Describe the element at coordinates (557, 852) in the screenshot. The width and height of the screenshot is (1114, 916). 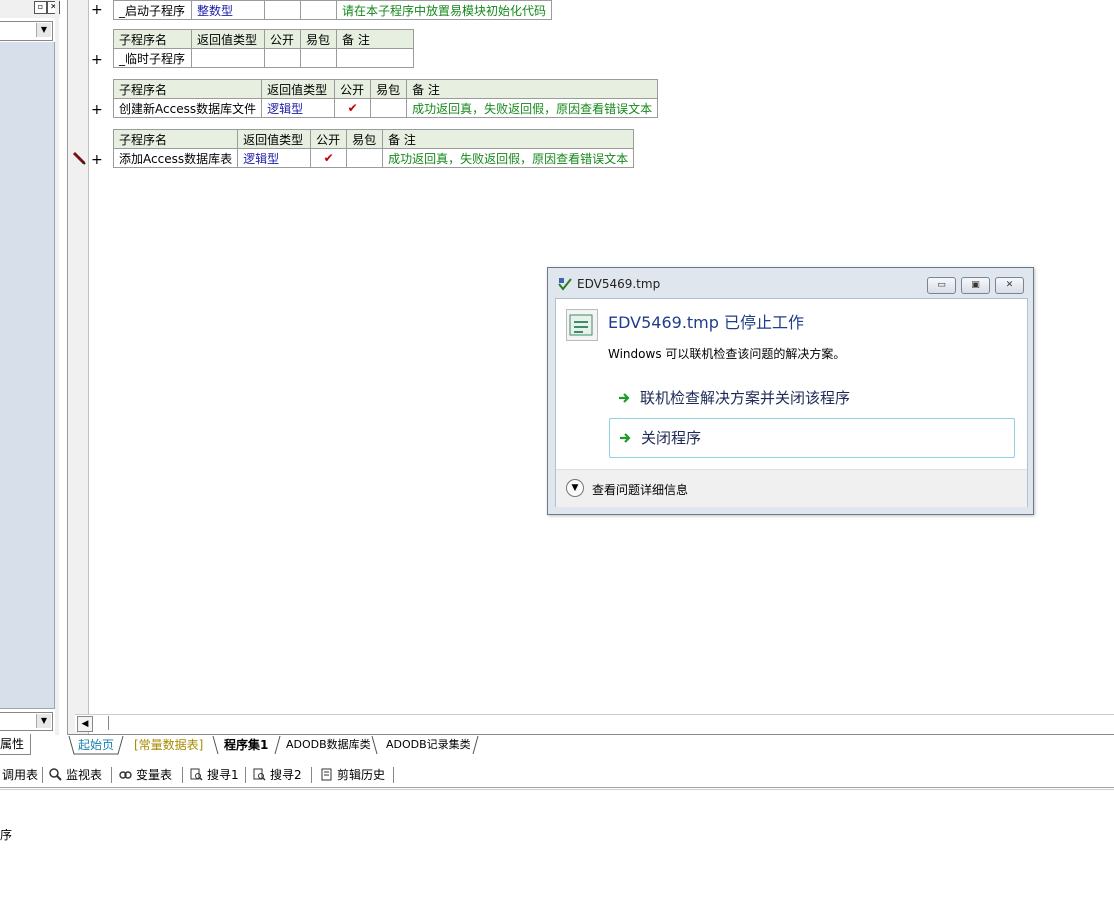
I see `output-panel: 序` at that location.